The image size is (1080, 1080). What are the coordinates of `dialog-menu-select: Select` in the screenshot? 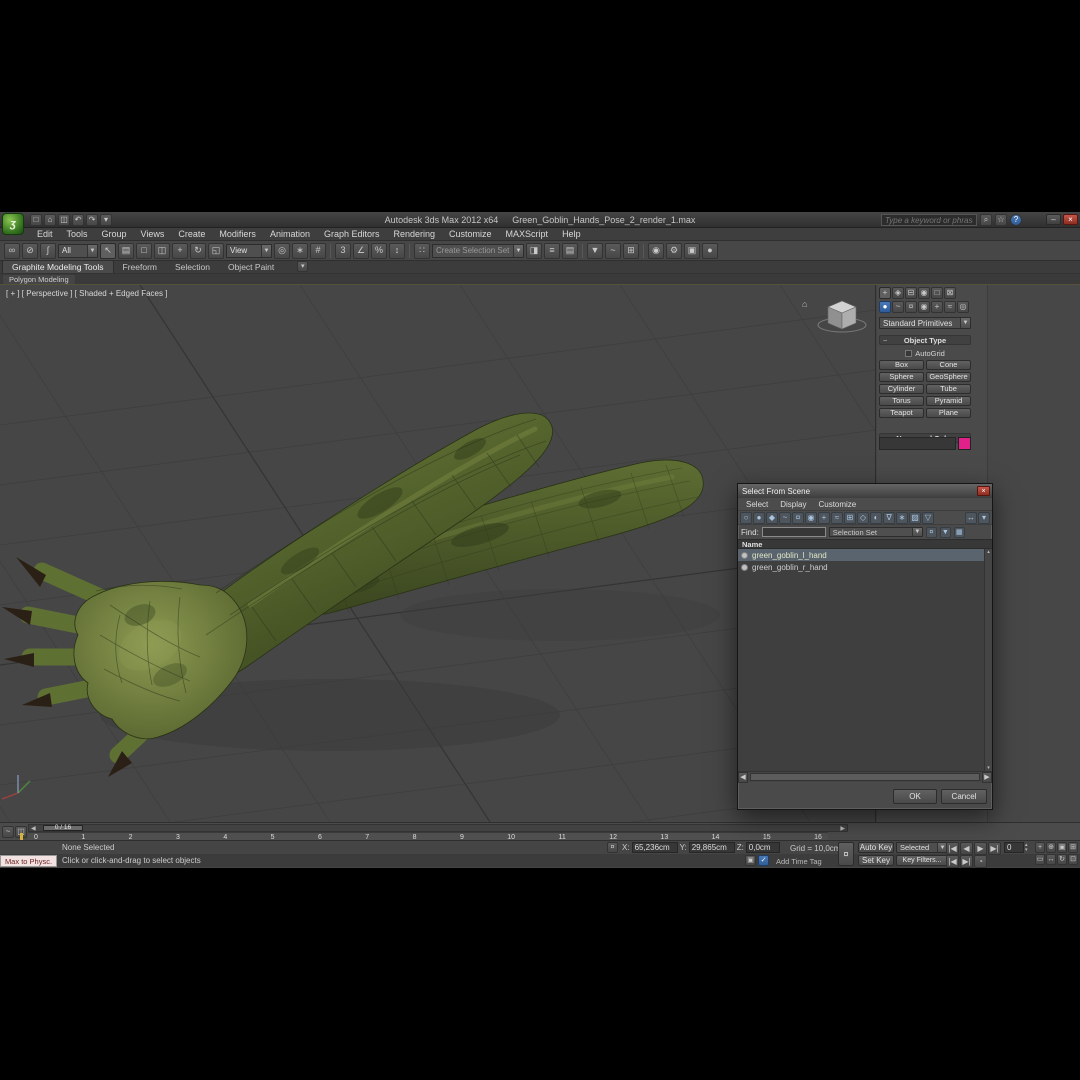 It's located at (757, 504).